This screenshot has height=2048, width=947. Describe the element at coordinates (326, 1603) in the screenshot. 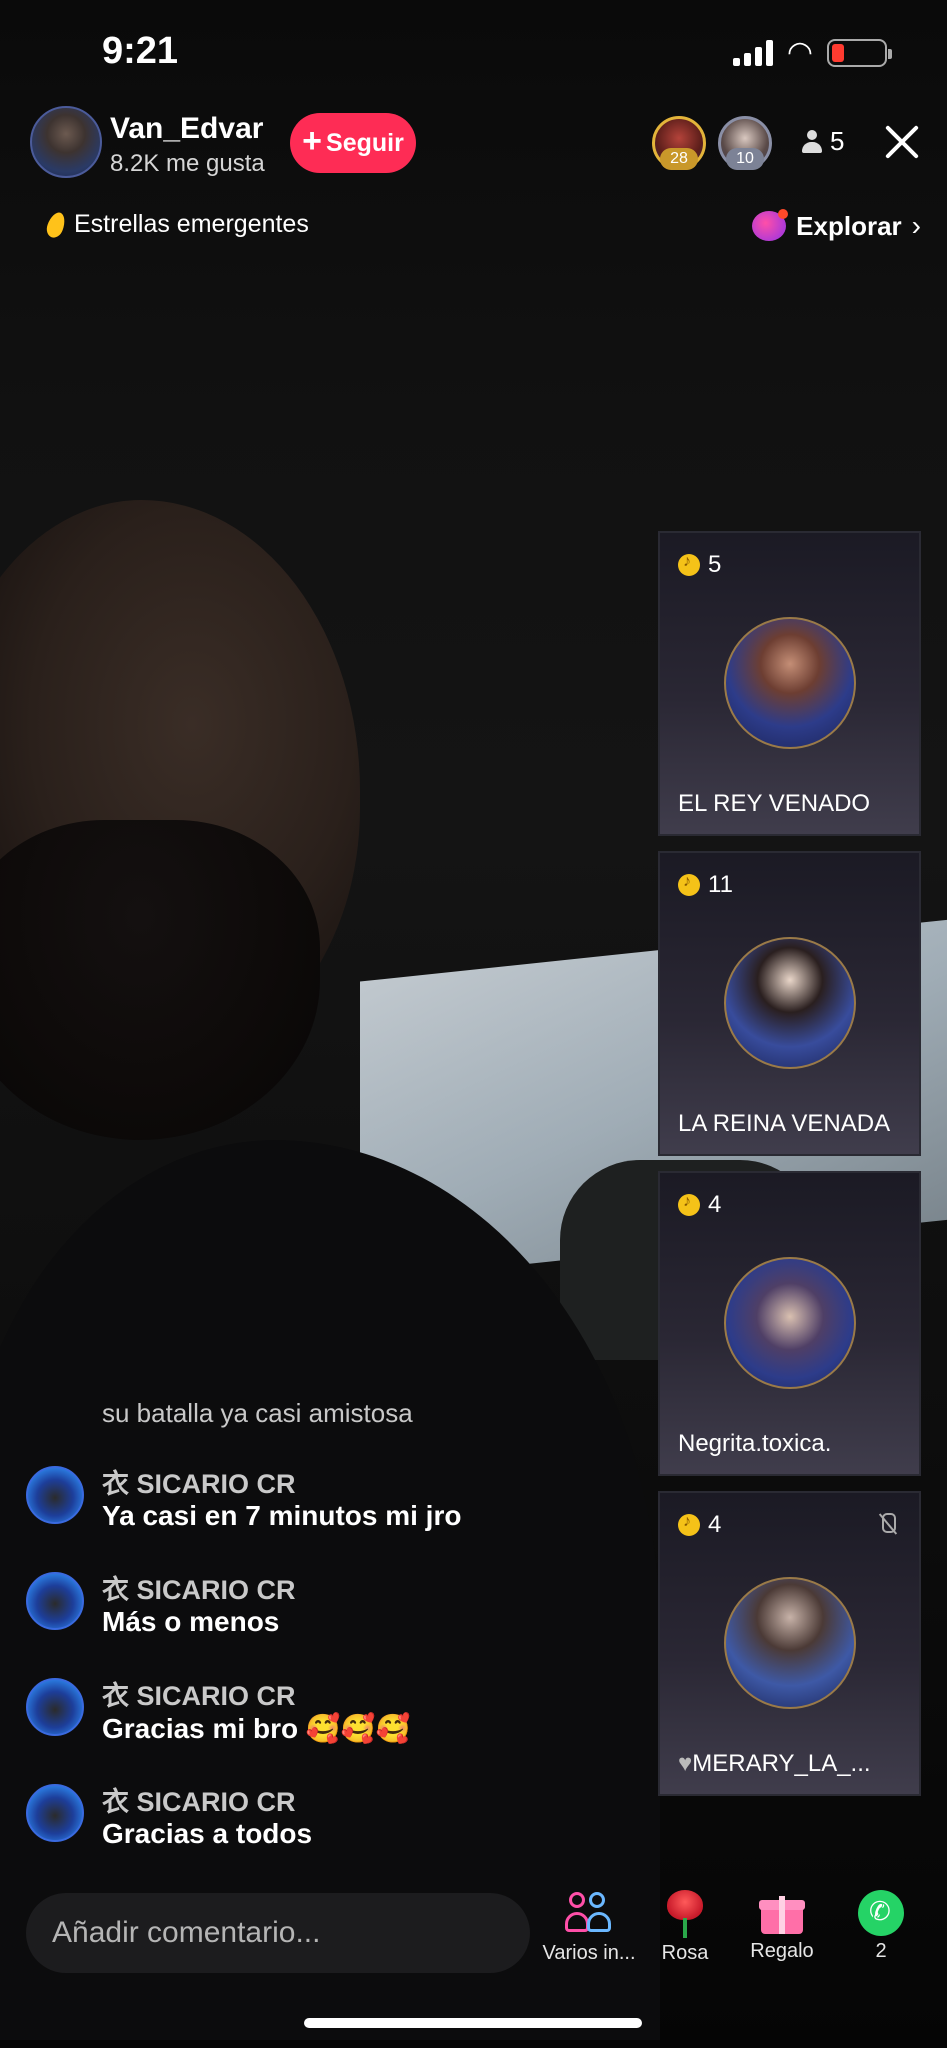

I see `chat-message: 衣 SICARIO CR Más o menos` at that location.